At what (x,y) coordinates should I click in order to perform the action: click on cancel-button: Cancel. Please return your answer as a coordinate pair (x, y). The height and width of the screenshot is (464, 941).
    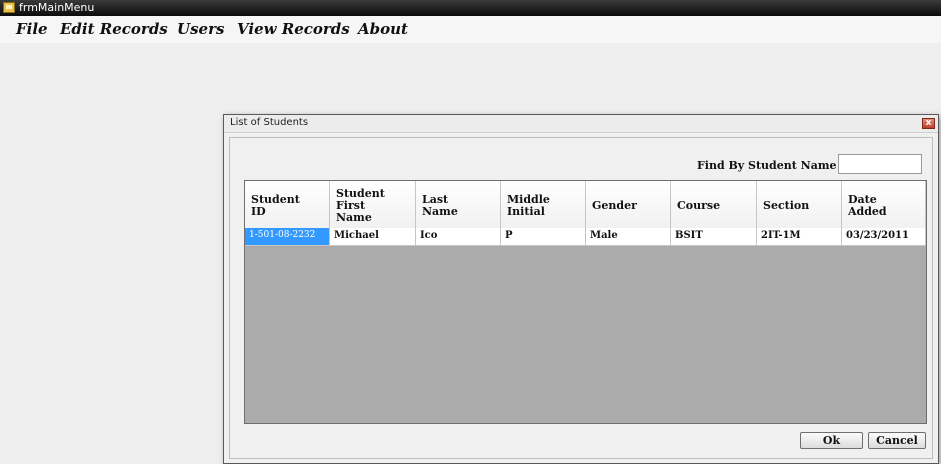
    Looking at the image, I should click on (897, 440).